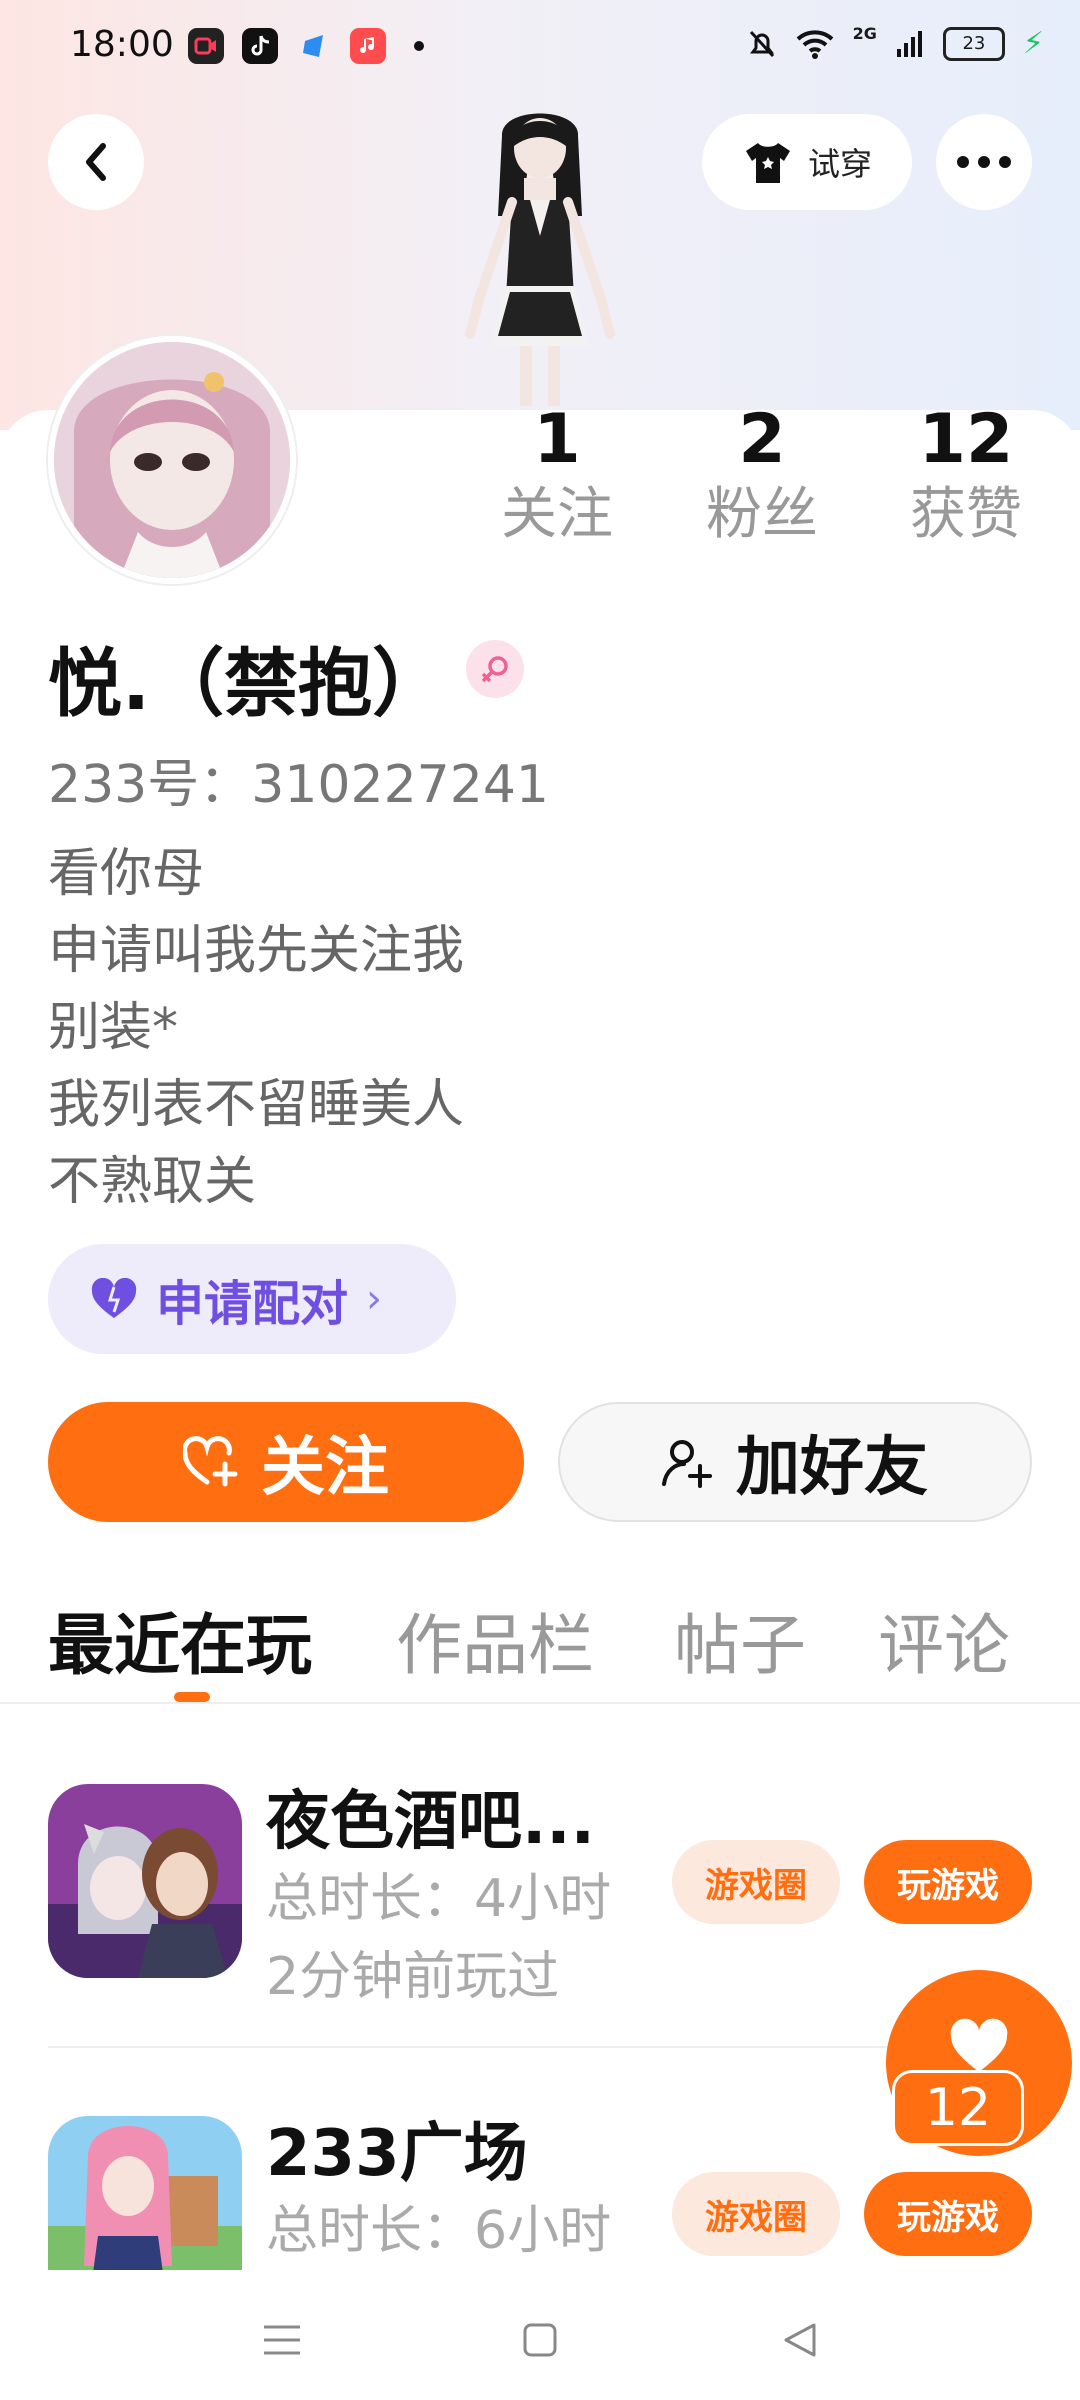  Describe the element at coordinates (206, 46) in the screenshot. I see `video-app-icon` at that location.